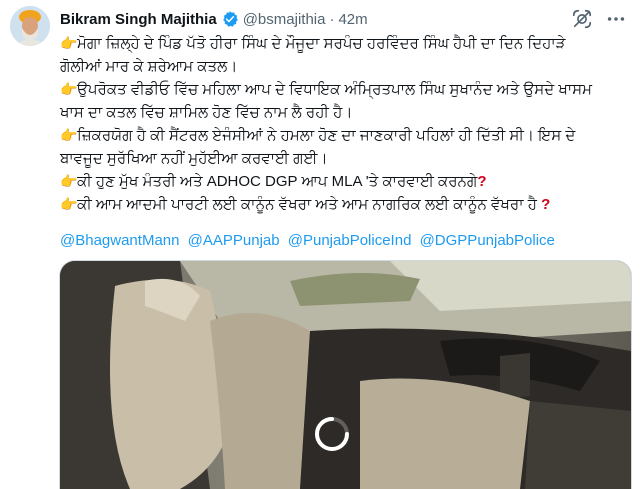 The height and width of the screenshot is (489, 641). I want to click on mention-link: @BhagwantMann, so click(119, 240).